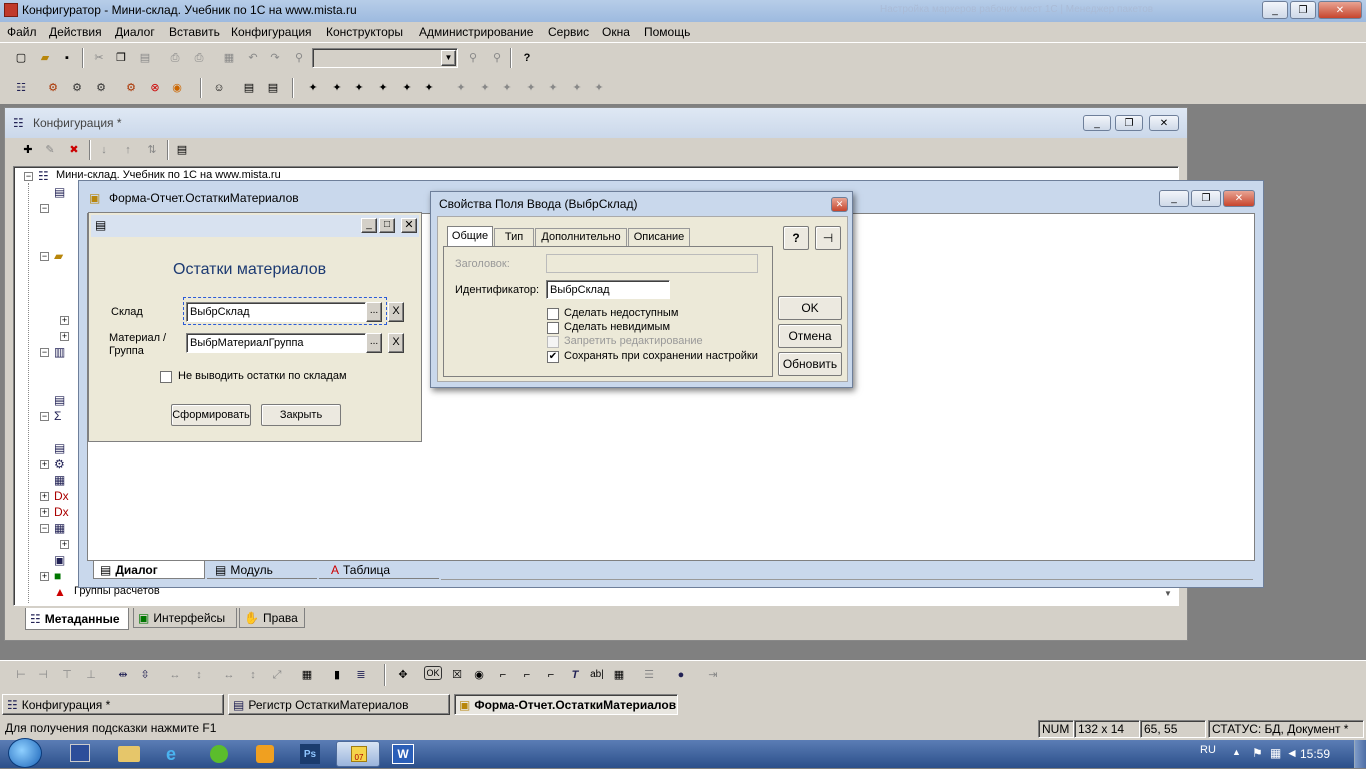  Describe the element at coordinates (1275, 10) in the screenshot. I see `app-minimize-button: _` at that location.